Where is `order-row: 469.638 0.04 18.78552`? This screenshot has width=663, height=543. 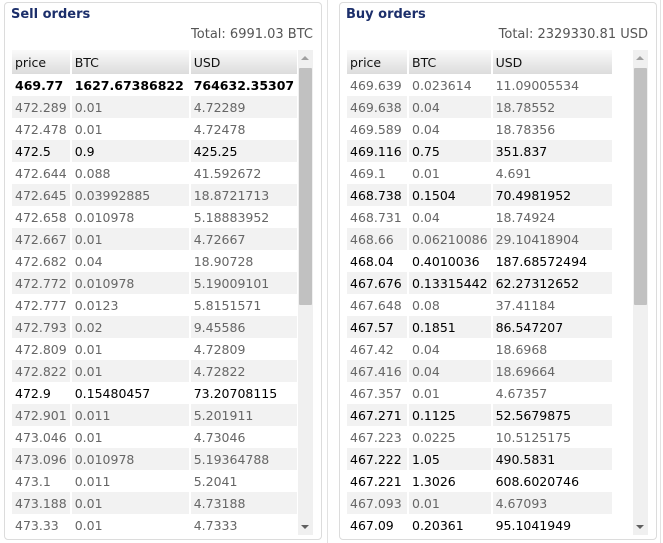 order-row: 469.638 0.04 18.78552 is located at coordinates (479, 107).